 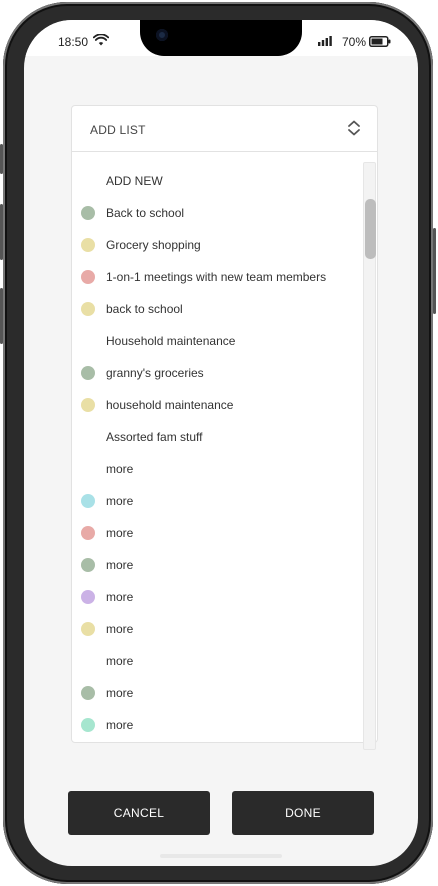 I want to click on home-indicator, so click(x=221, y=856).